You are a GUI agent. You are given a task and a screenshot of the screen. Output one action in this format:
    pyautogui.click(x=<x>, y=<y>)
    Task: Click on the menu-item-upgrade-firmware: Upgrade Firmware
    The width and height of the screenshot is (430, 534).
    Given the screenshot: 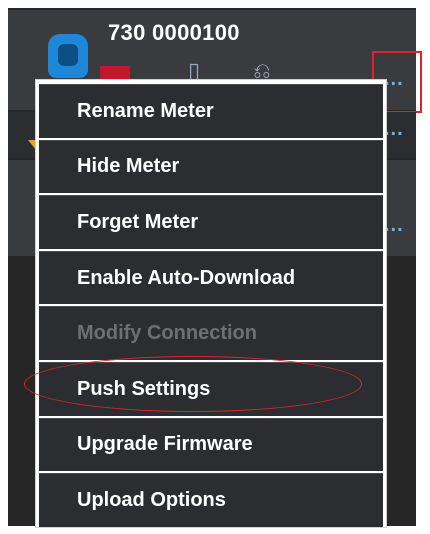 What is the action you would take?
    pyautogui.click(x=211, y=444)
    